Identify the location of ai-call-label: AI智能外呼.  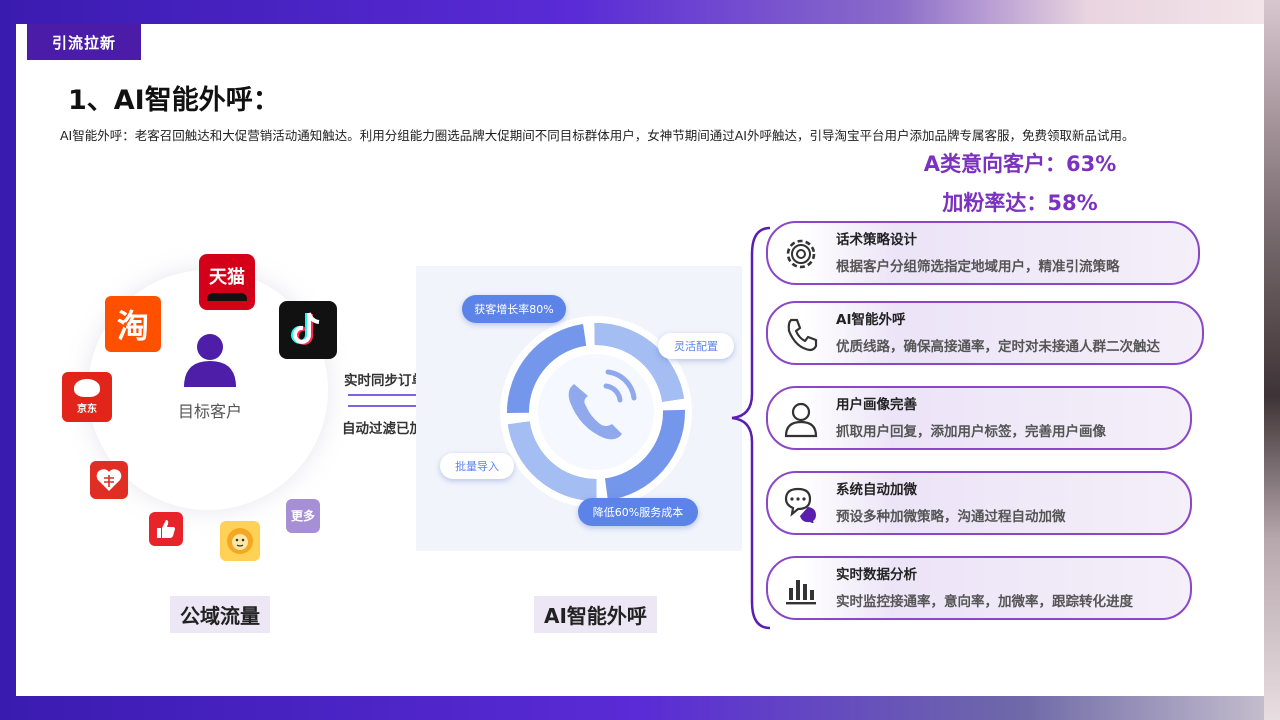
(595, 614).